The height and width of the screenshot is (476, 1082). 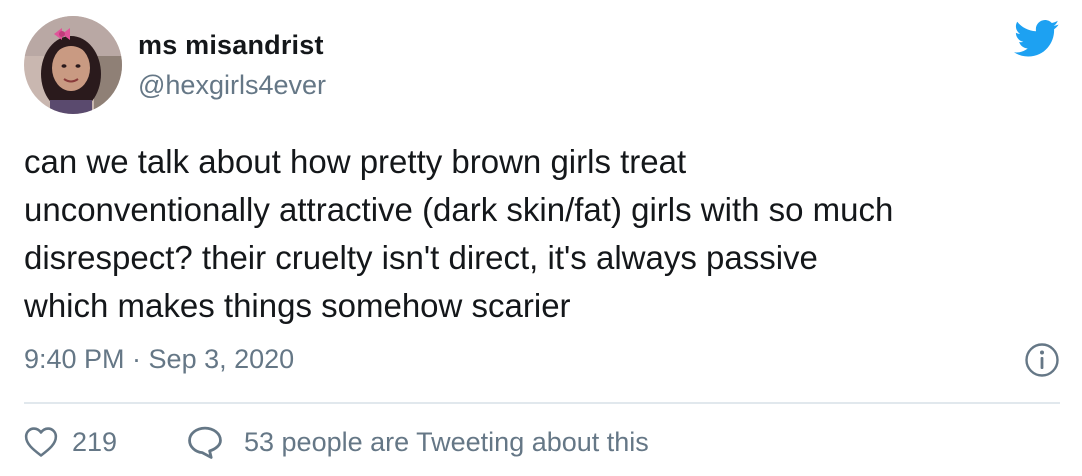 What do you see at coordinates (232, 85) in the screenshot?
I see `author-handle: @hexgirls4ever` at bounding box center [232, 85].